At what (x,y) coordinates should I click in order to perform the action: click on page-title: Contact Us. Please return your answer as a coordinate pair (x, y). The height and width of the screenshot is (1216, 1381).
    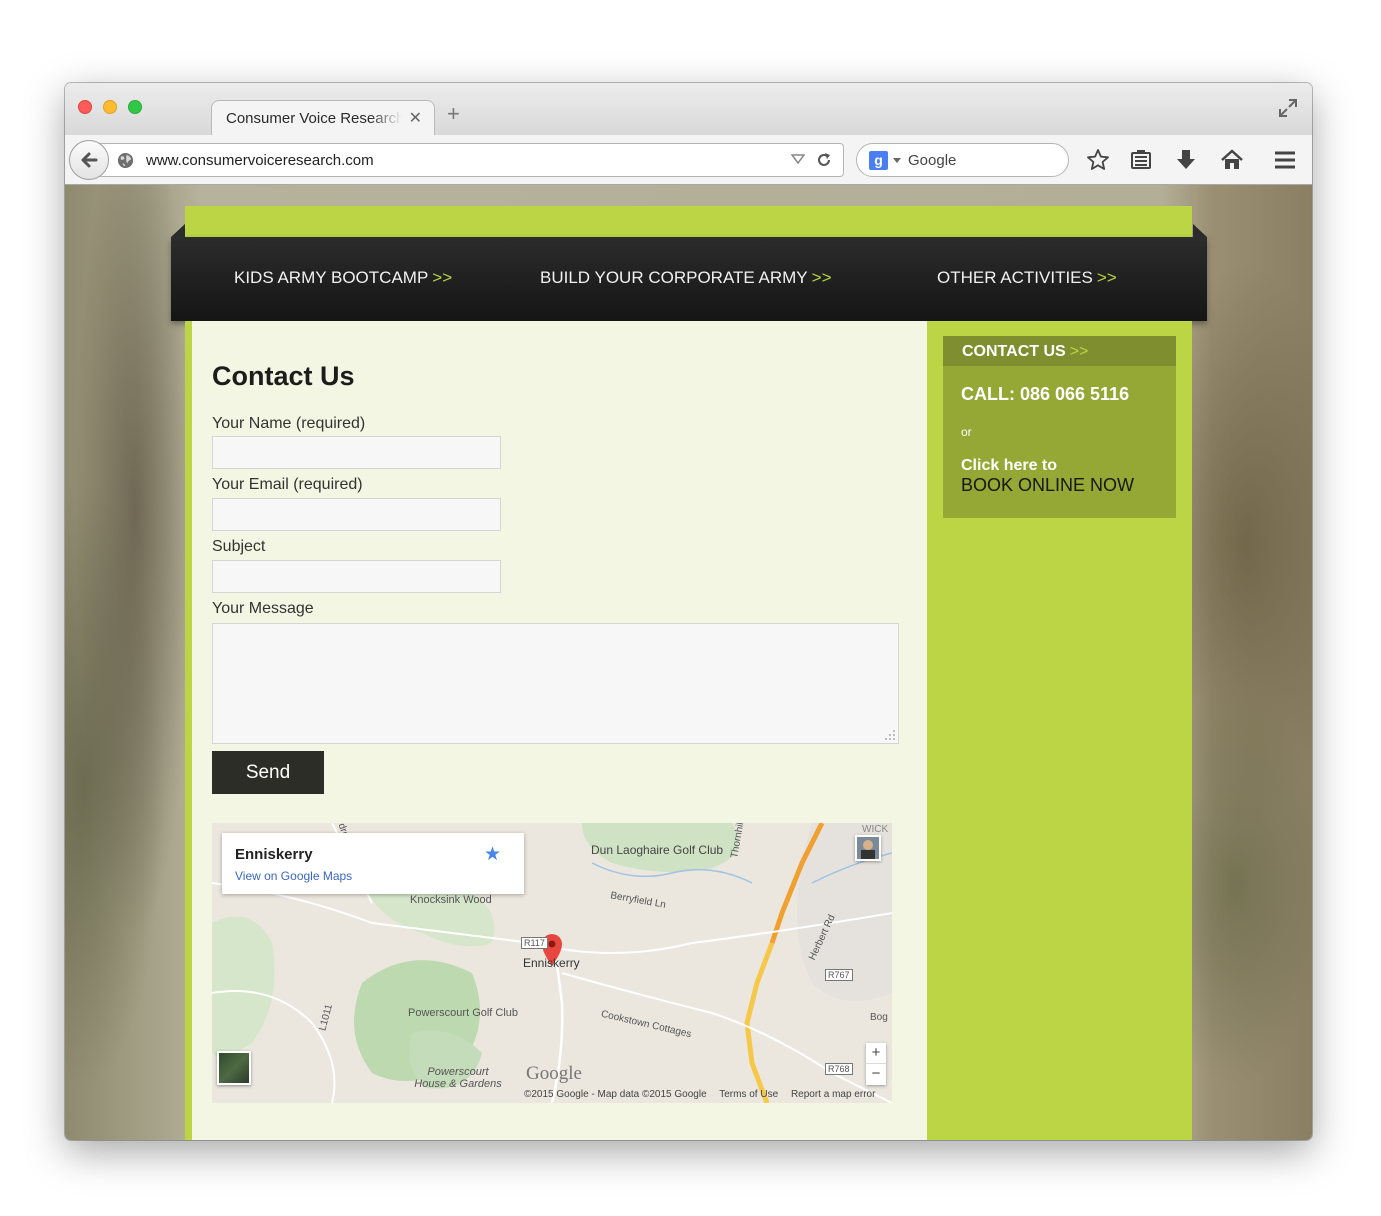
    Looking at the image, I should click on (283, 376).